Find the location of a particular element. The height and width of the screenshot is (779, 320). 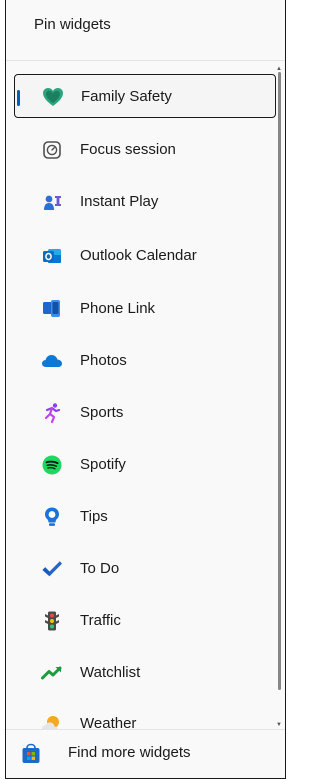

widget-item-focus-session: Focus session is located at coordinates (145, 150).